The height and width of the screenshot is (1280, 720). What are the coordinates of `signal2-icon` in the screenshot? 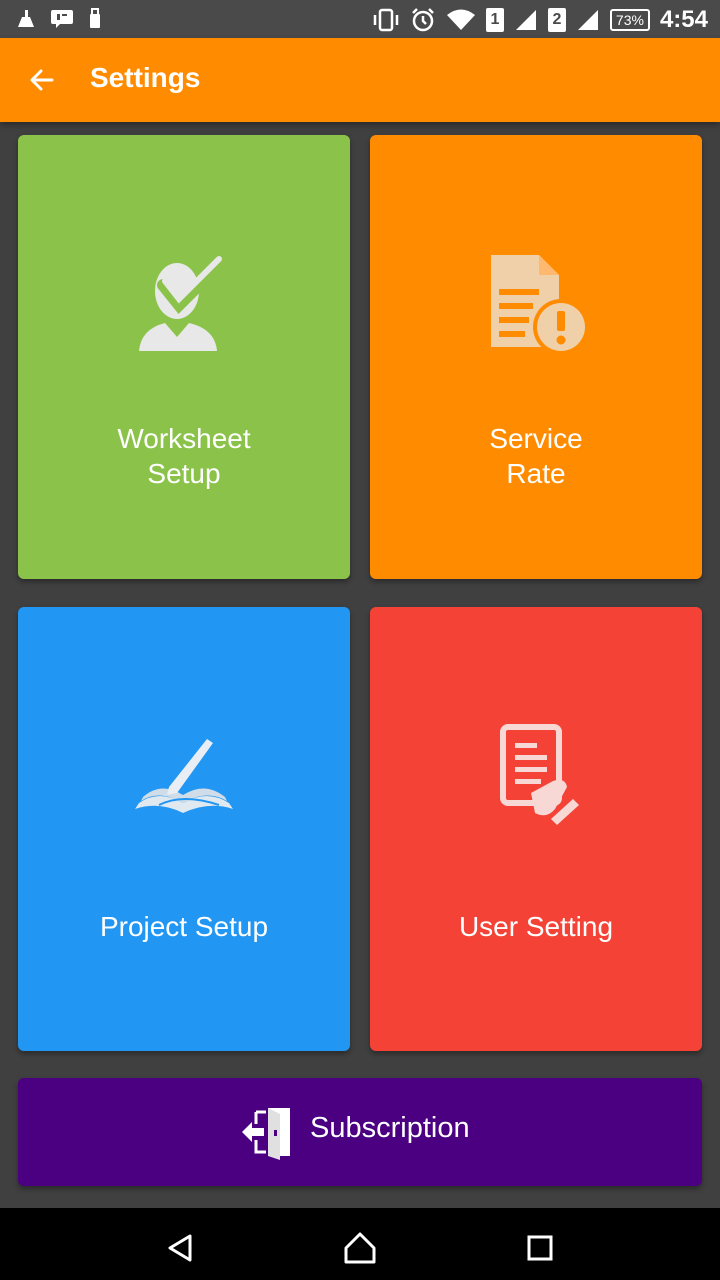 It's located at (587, 20).